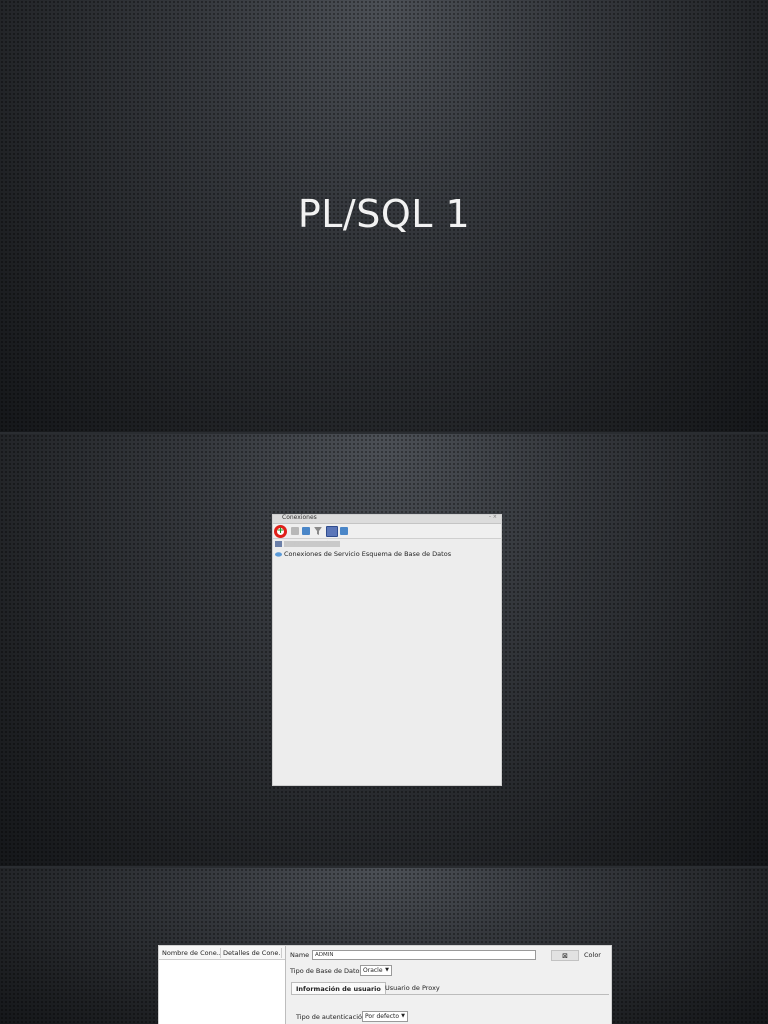 This screenshot has height=1024, width=768. What do you see at coordinates (331, 1017) in the screenshot?
I see `auth-type-label: Tipo de autenticación` at bounding box center [331, 1017].